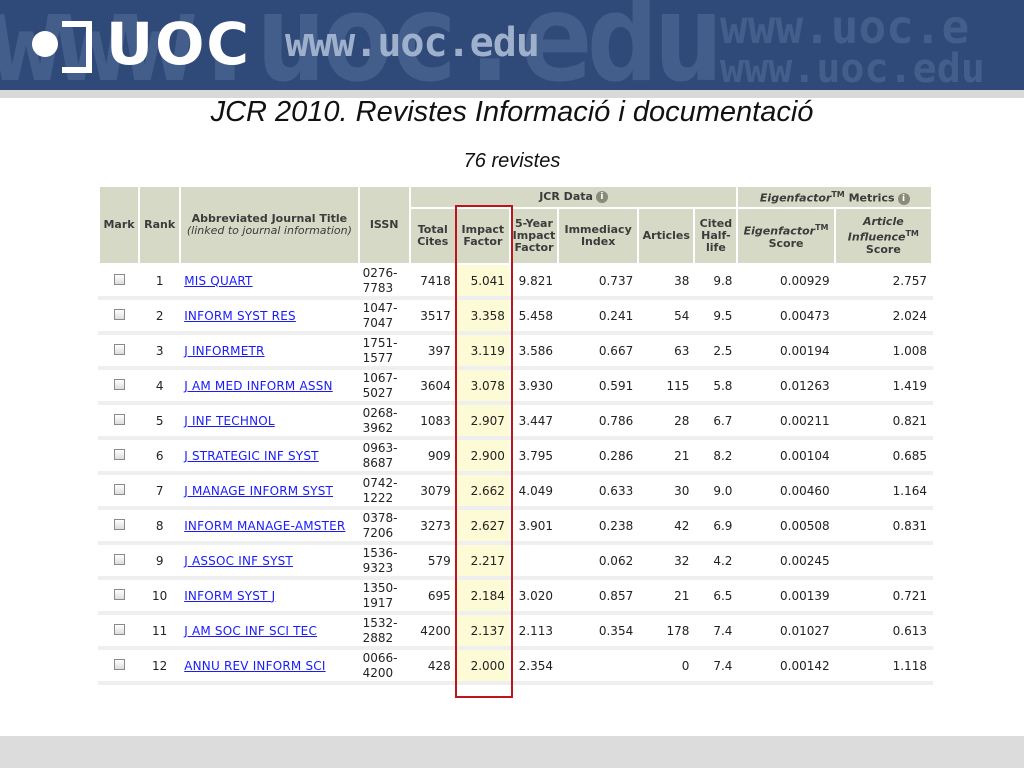  What do you see at coordinates (380, 552) in the screenshot?
I see `issn-part-1: 1536-` at bounding box center [380, 552].